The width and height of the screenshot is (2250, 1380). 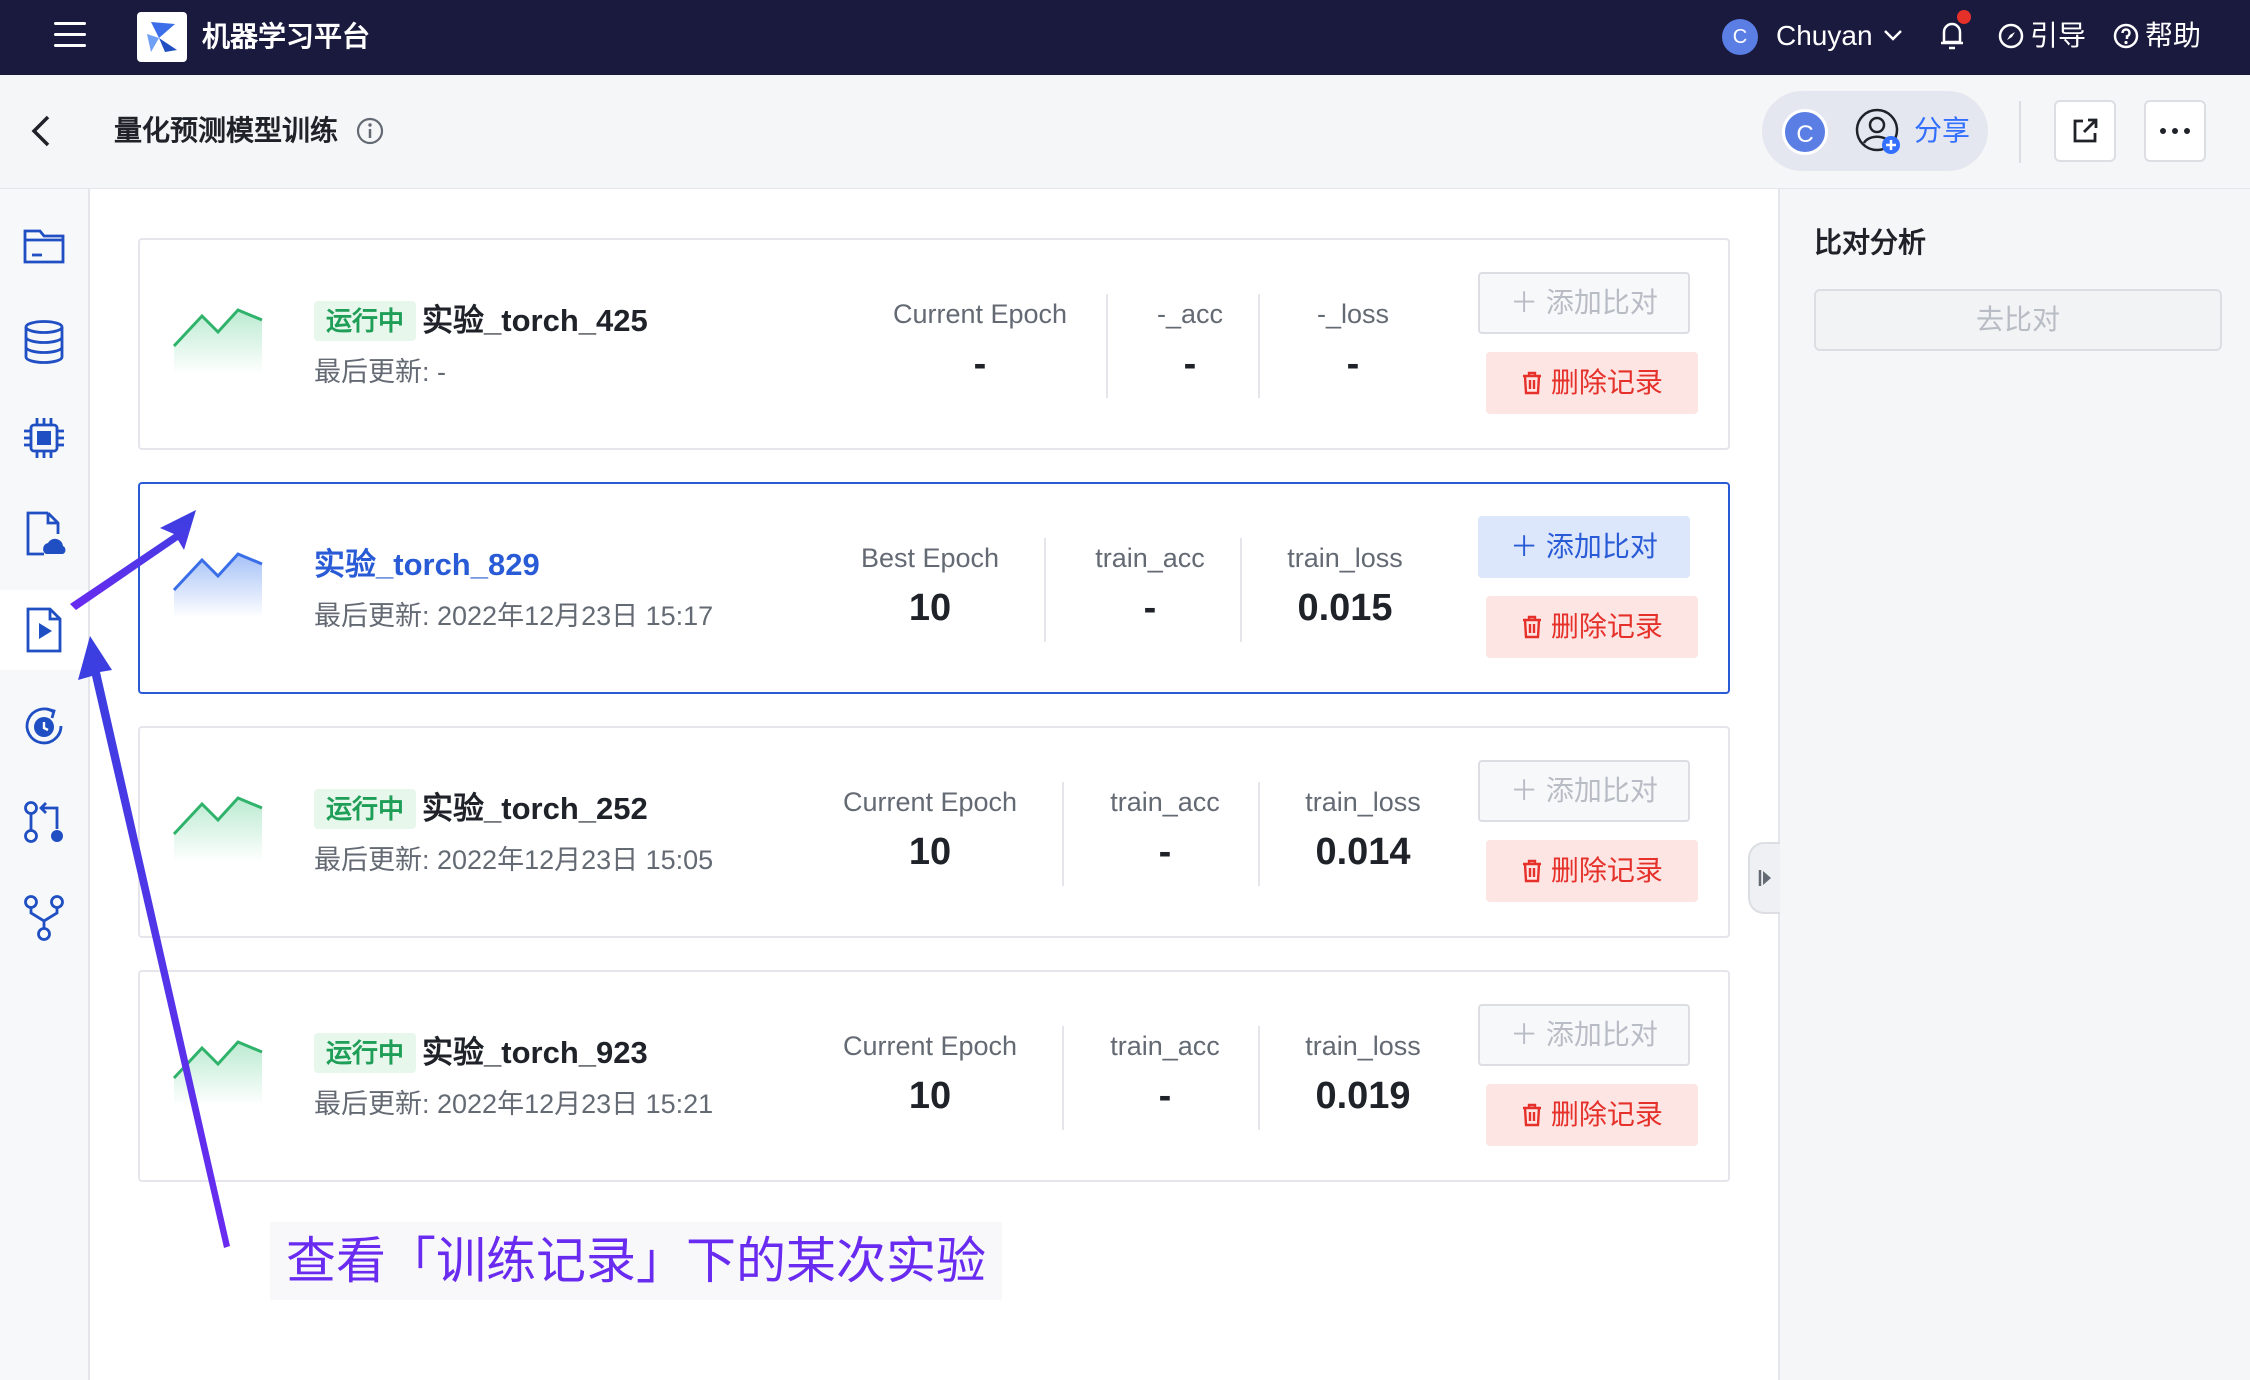 I want to click on sparkline-blue-icon, so click(x=217, y=585).